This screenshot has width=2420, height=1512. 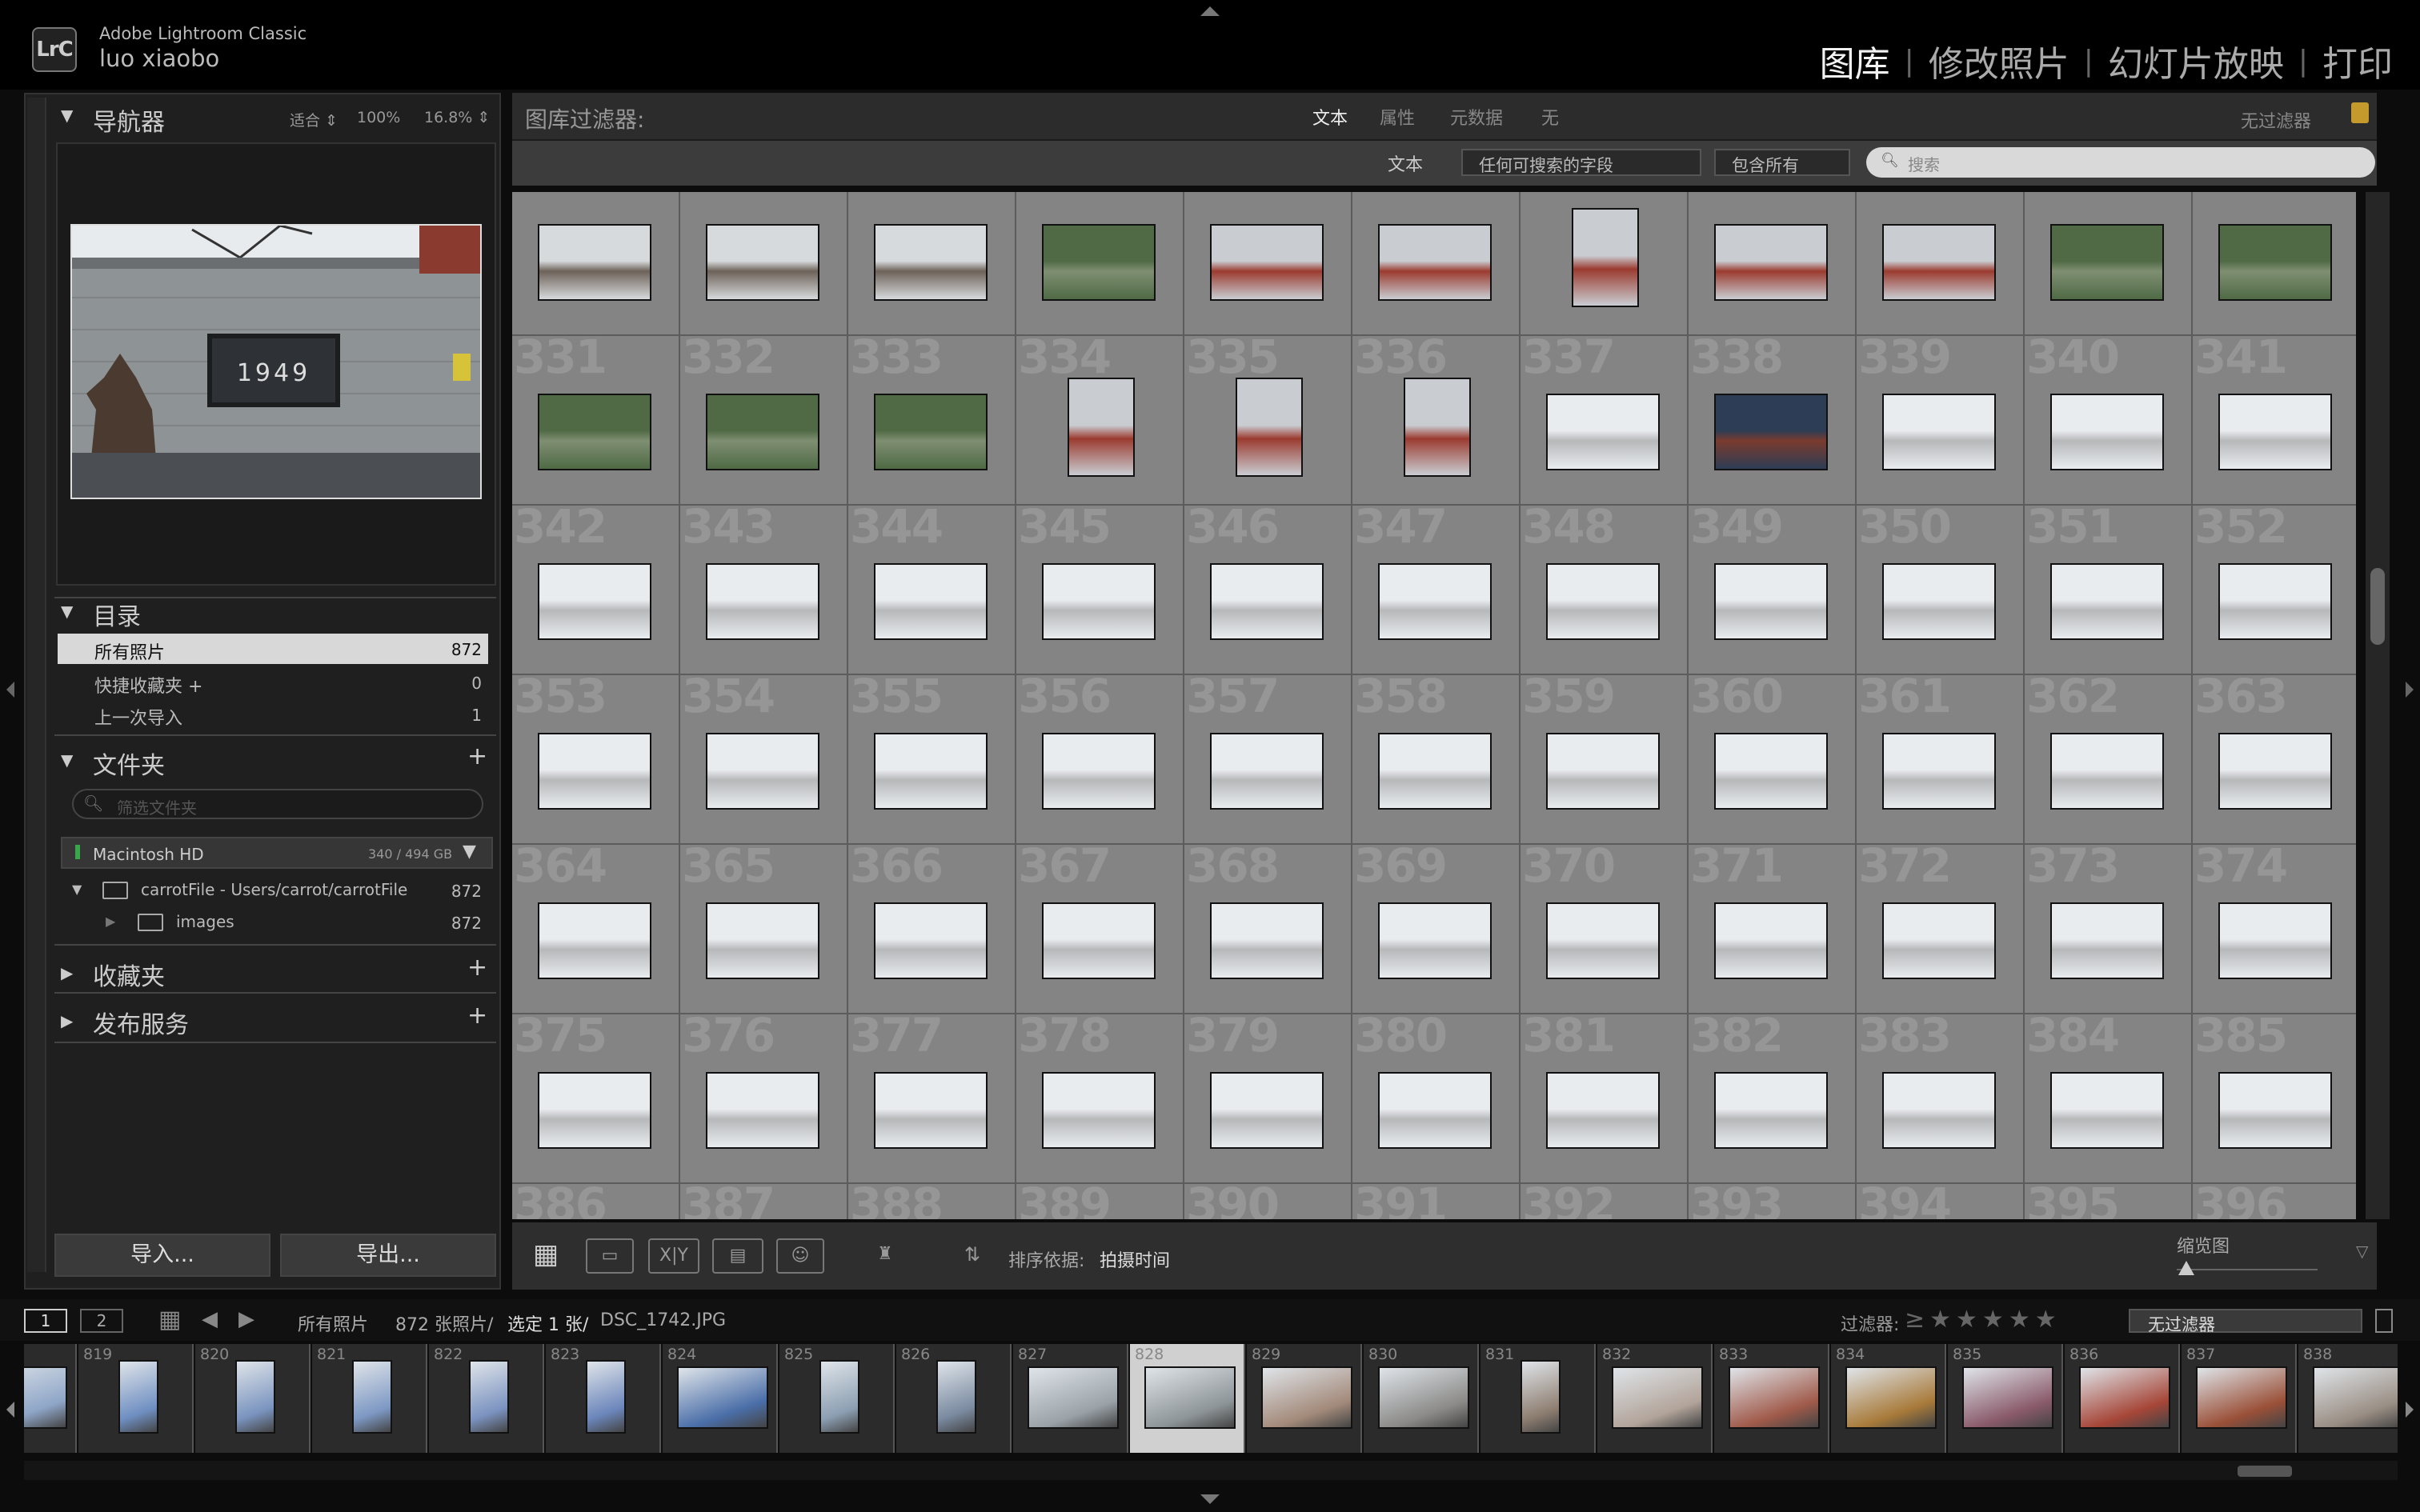 What do you see at coordinates (77, 889) in the screenshot?
I see `folder-expand-icon: ▼` at bounding box center [77, 889].